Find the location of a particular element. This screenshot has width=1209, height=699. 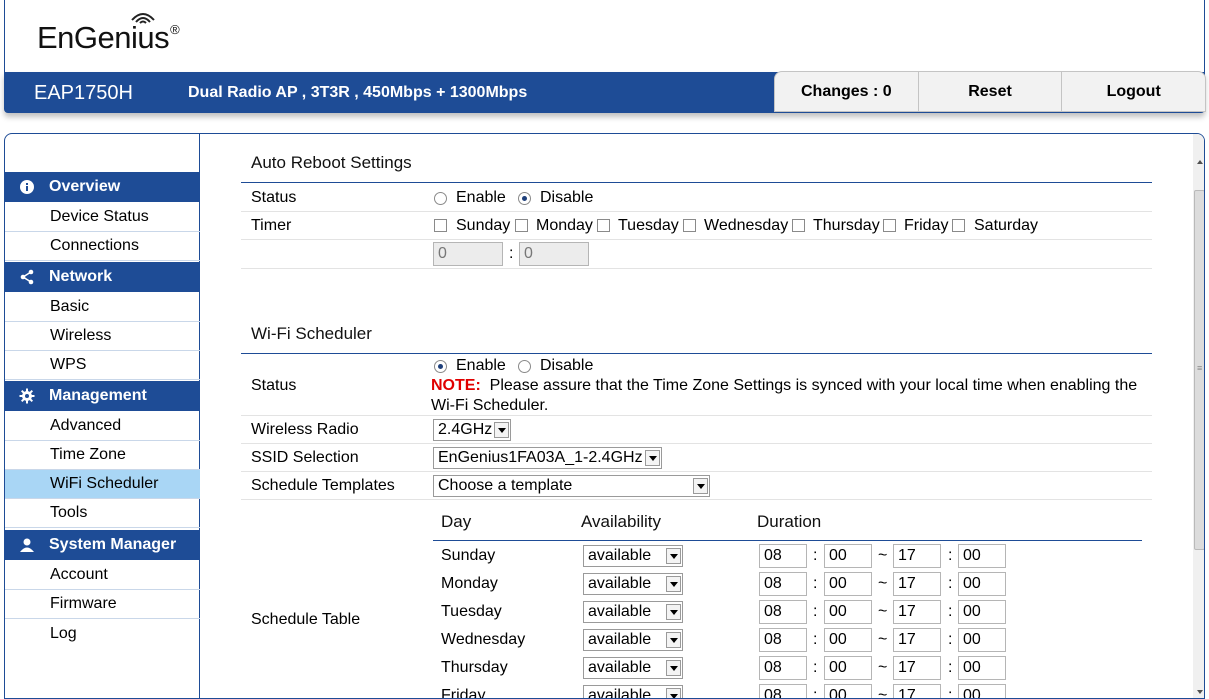

sidebar-section-system-manager: System Manager is located at coordinates (102, 545).